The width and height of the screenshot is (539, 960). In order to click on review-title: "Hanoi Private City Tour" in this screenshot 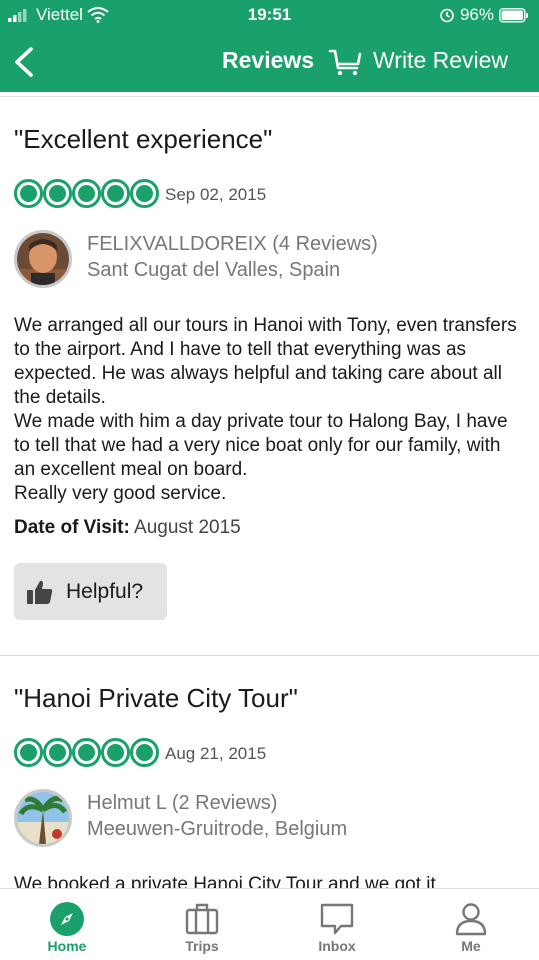, I will do `click(156, 698)`.